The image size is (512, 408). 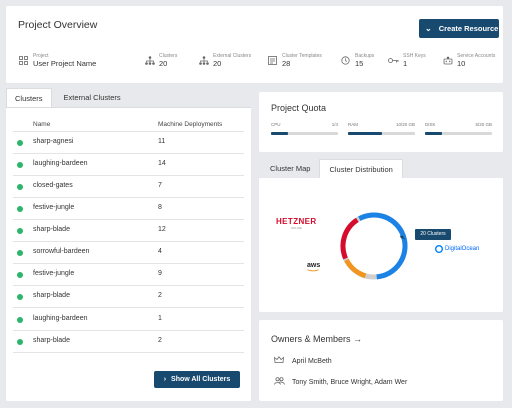 I want to click on table-row: laughing-bardeen 1, so click(x=128, y=320).